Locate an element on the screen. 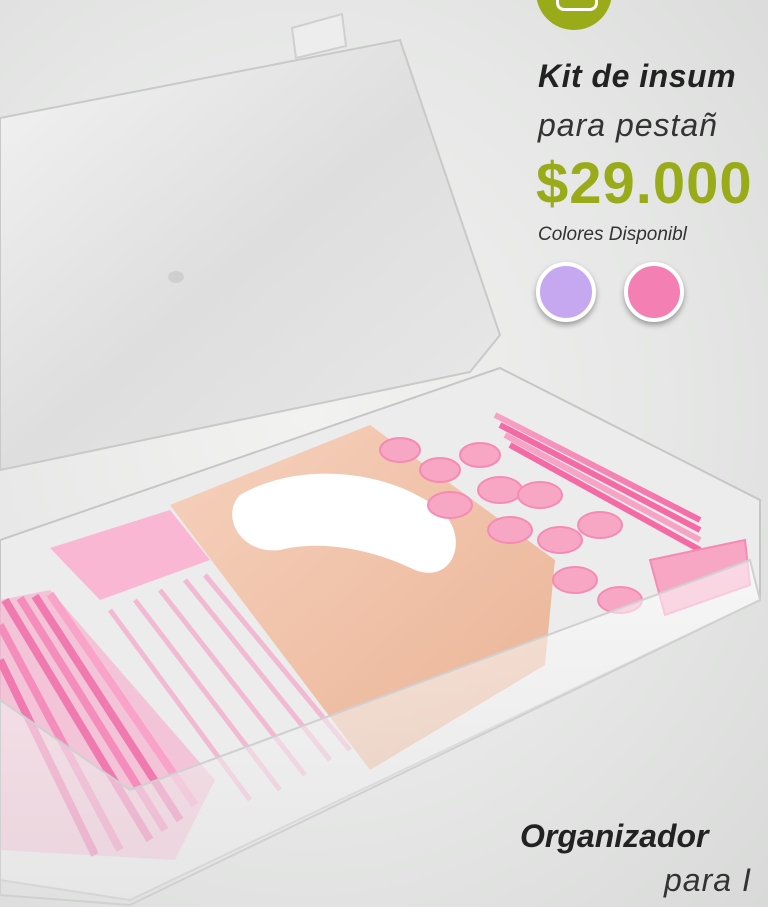 The width and height of the screenshot is (768, 907). bag-icon is located at coordinates (577, 5).